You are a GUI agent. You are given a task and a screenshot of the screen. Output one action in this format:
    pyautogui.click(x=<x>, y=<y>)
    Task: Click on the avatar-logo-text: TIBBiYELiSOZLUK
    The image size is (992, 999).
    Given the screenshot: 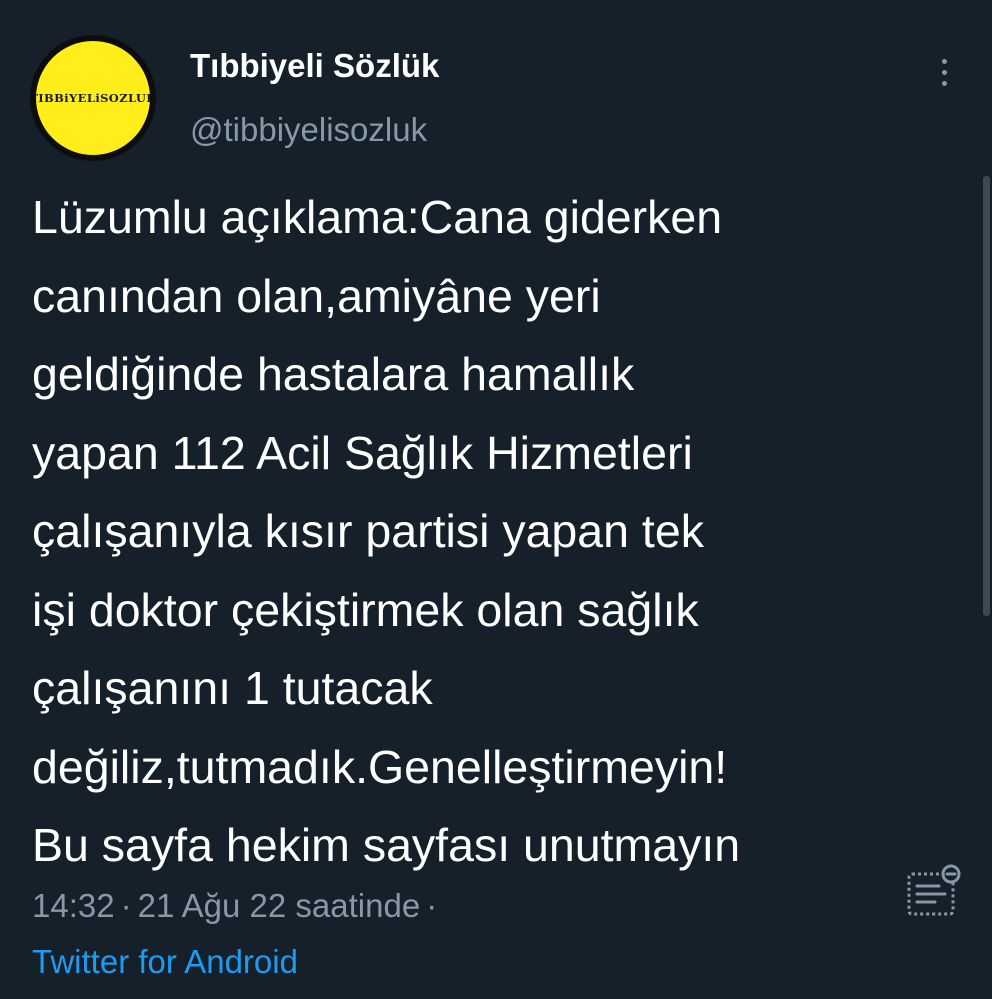 What is the action you would take?
    pyautogui.click(x=93, y=98)
    